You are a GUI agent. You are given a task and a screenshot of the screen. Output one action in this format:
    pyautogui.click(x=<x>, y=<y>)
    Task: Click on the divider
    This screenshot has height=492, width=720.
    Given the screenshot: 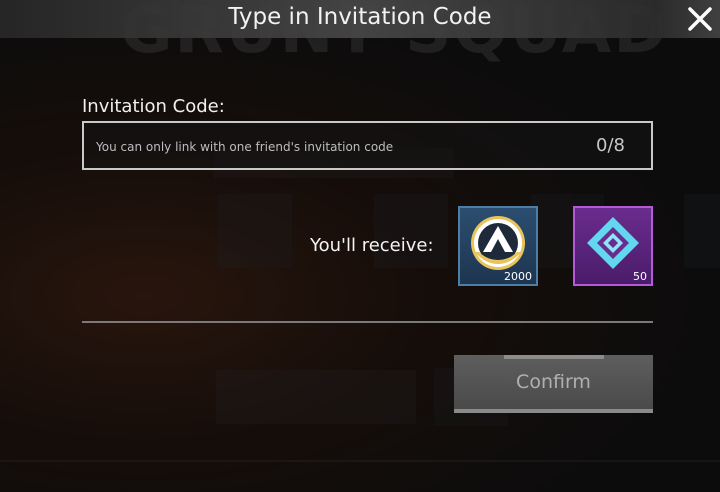 What is the action you would take?
    pyautogui.click(x=367, y=322)
    